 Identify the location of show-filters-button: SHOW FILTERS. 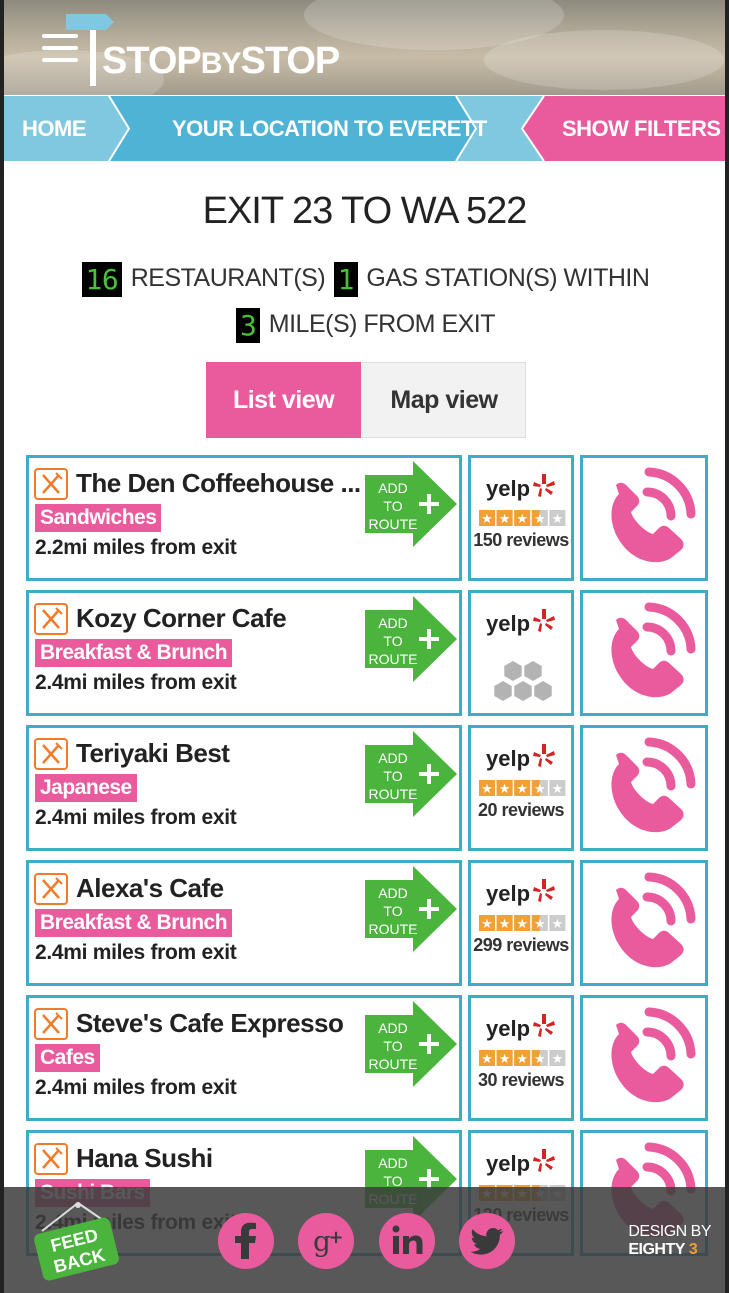
(641, 128).